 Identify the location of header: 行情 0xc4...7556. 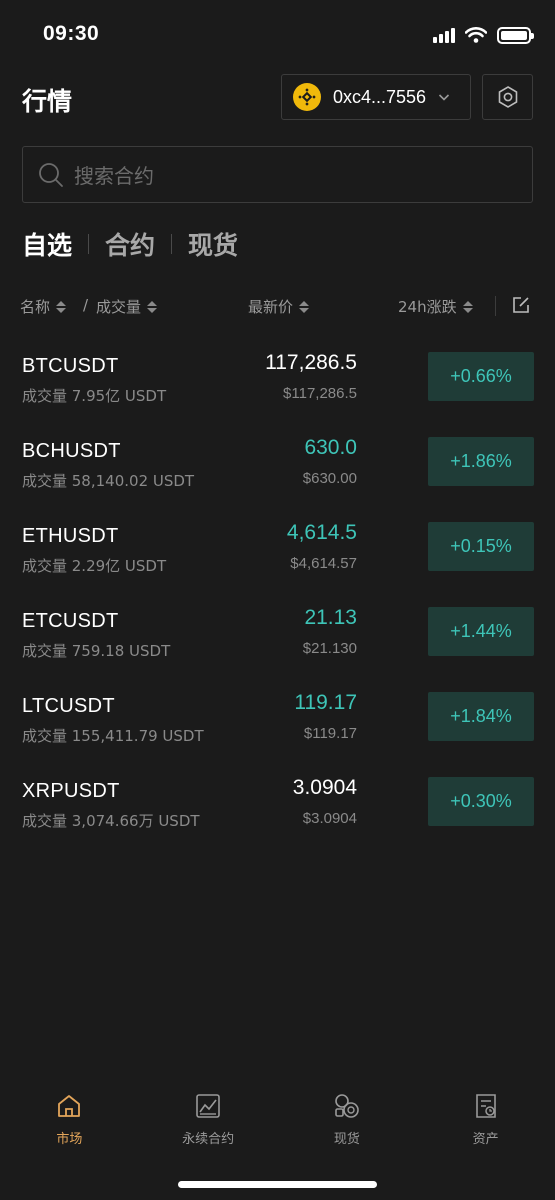
(277, 98).